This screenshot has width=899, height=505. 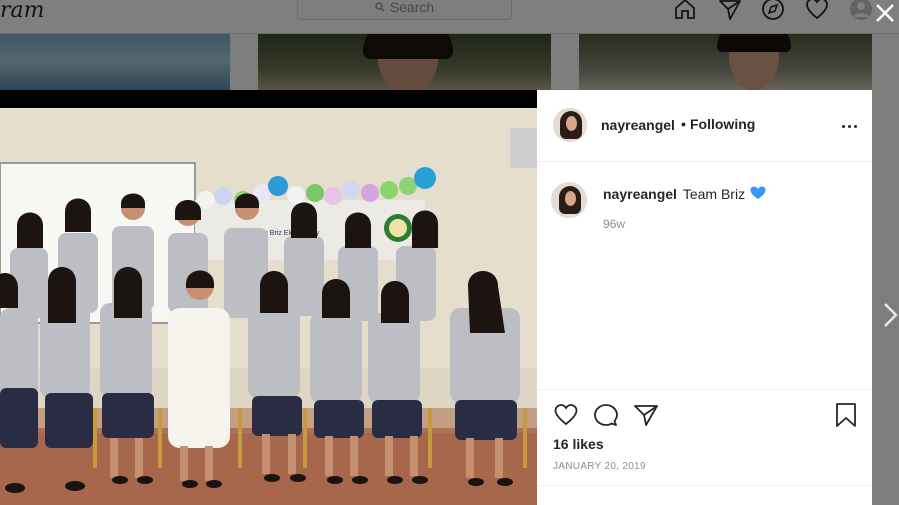 What do you see at coordinates (640, 194) in the screenshot?
I see `caption-username-link: nayreangel` at bounding box center [640, 194].